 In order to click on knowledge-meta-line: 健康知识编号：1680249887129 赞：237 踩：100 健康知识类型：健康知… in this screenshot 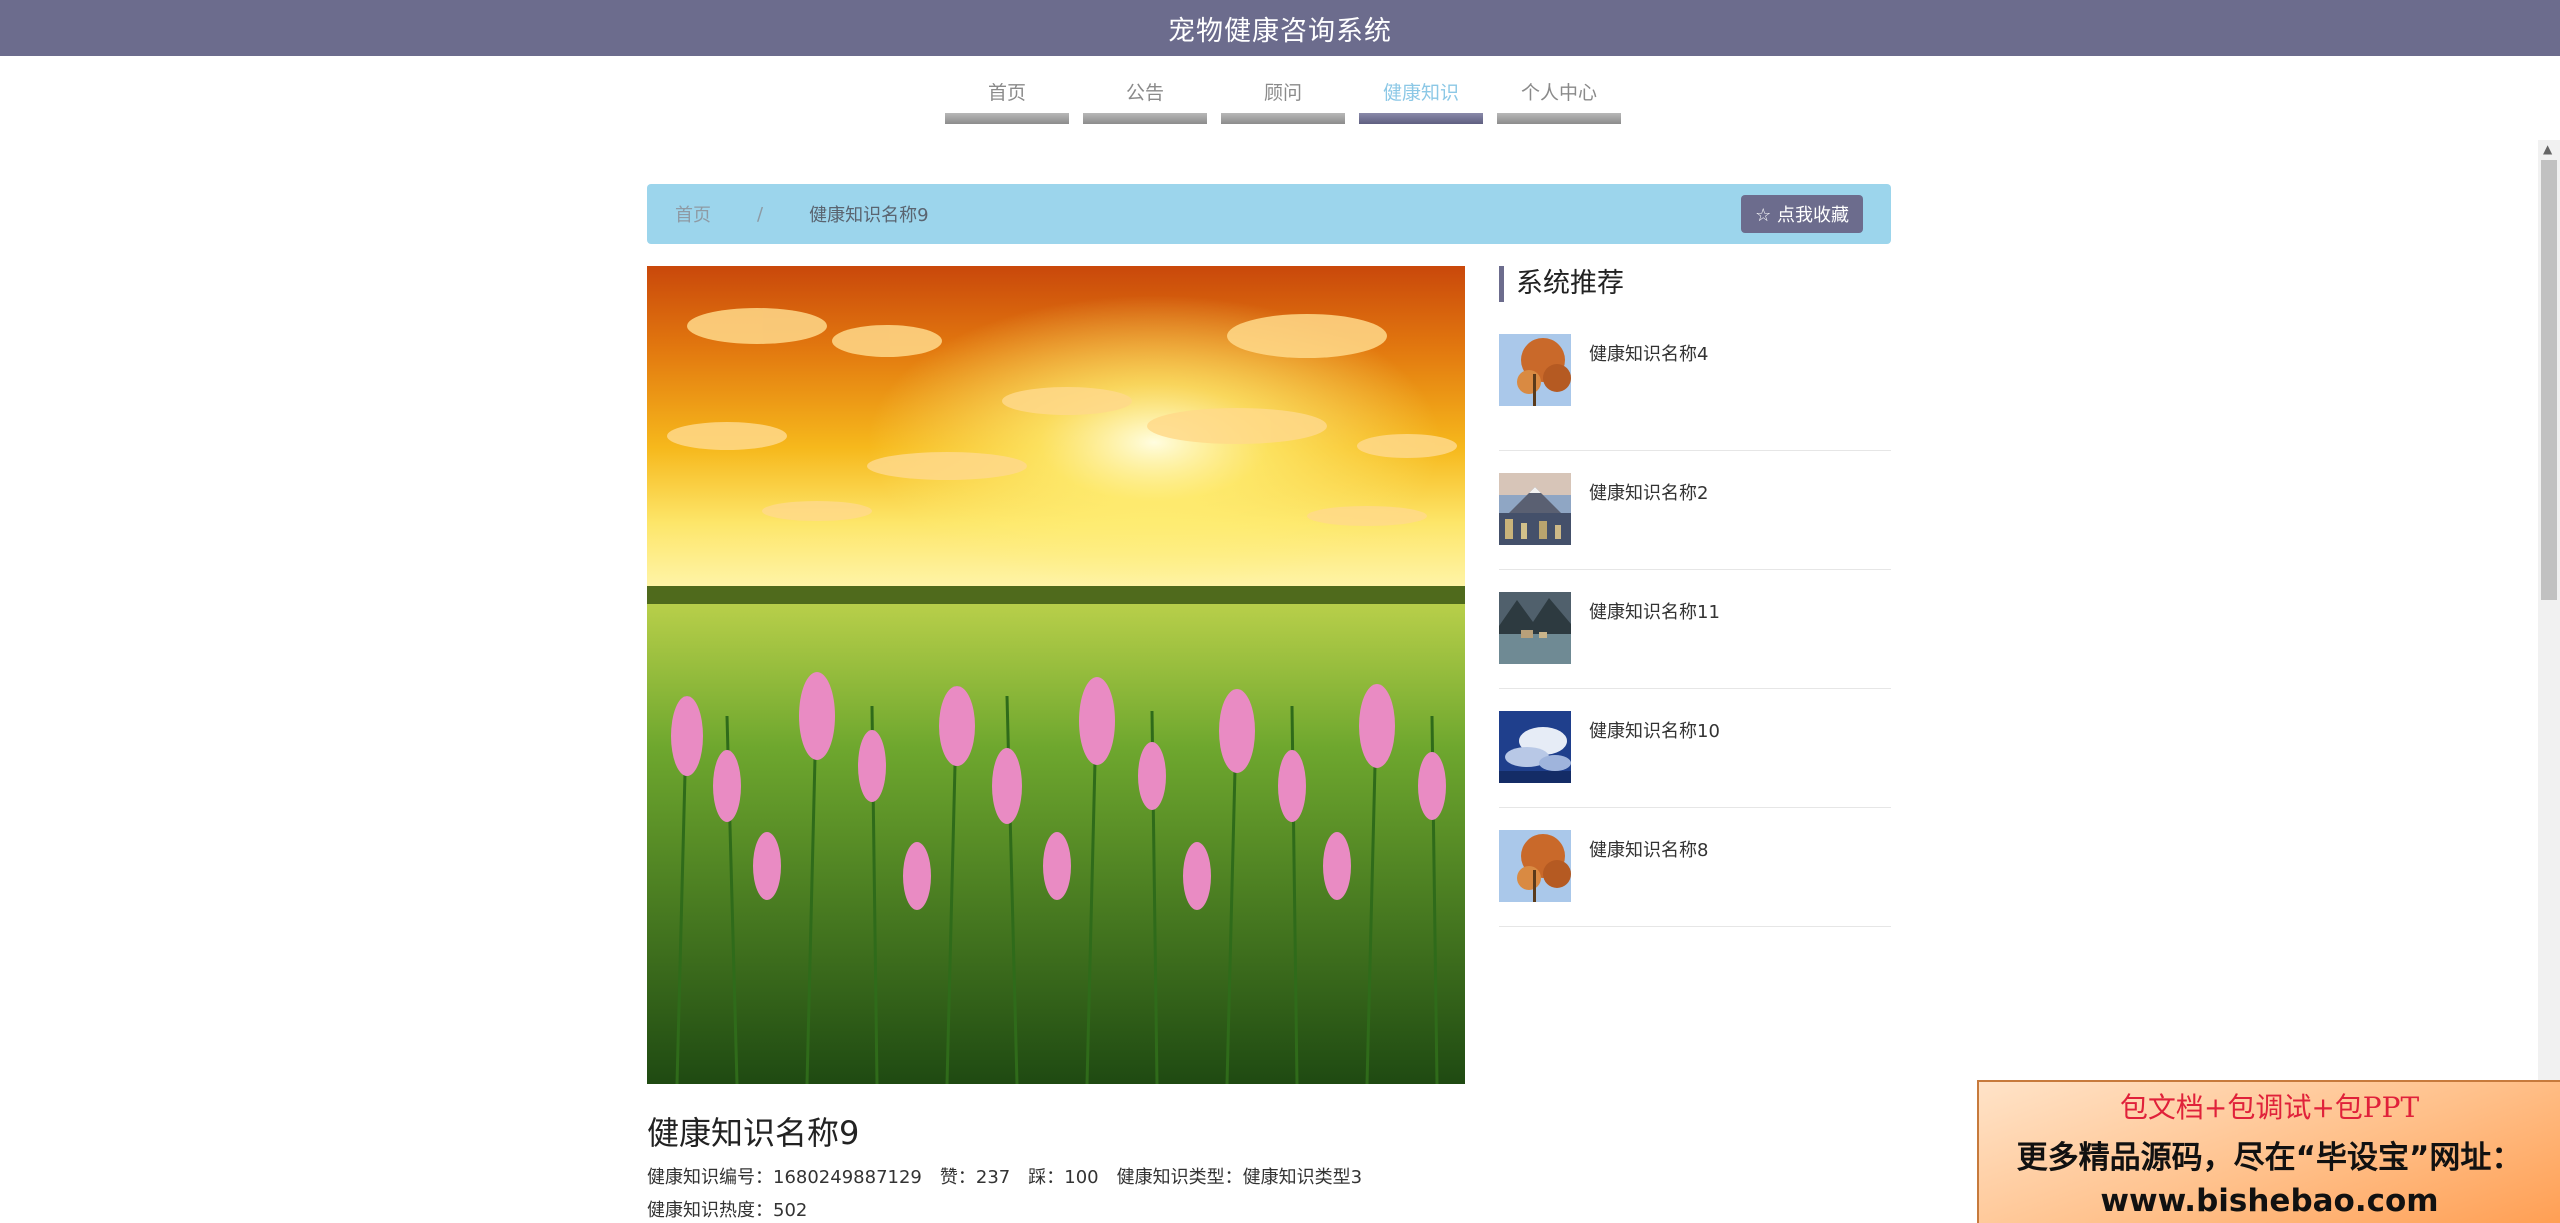, I will do `click(1004, 1176)`.